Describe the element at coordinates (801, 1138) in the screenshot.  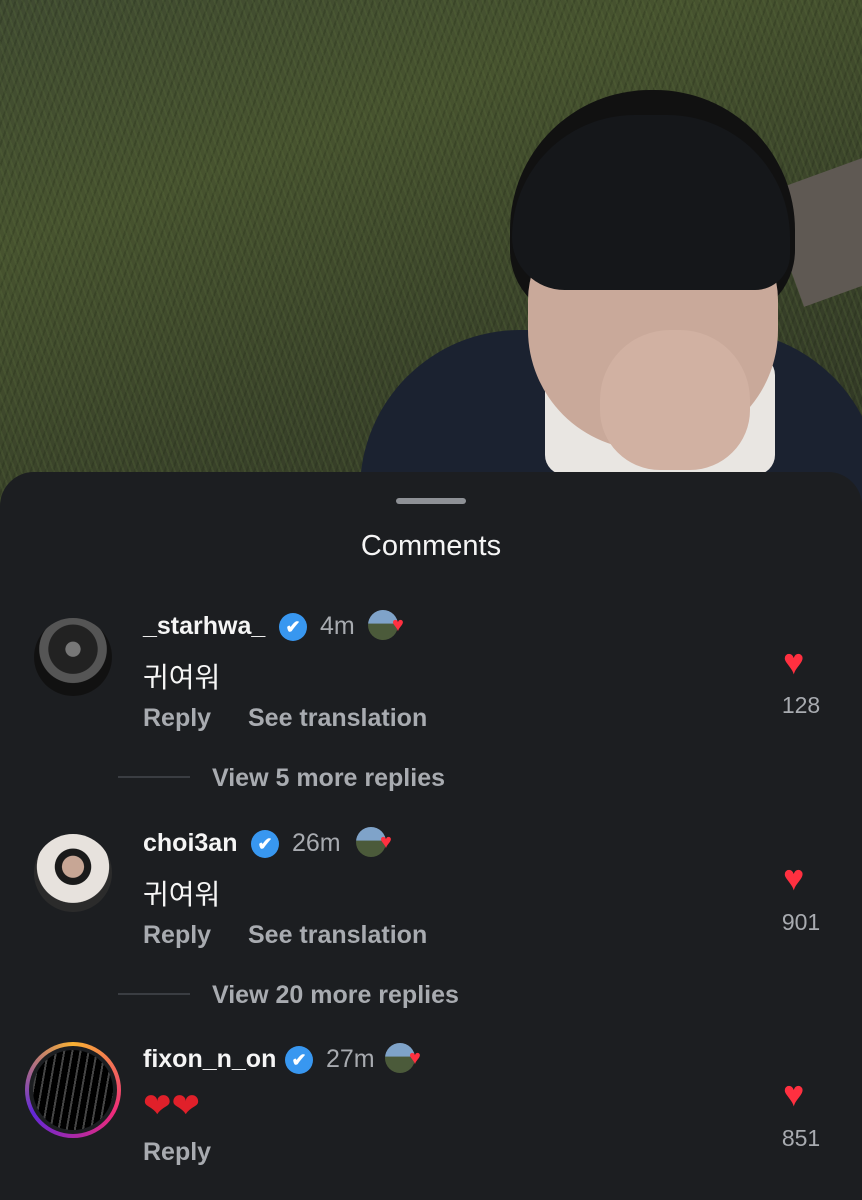
I see `like-count: 851` at that location.